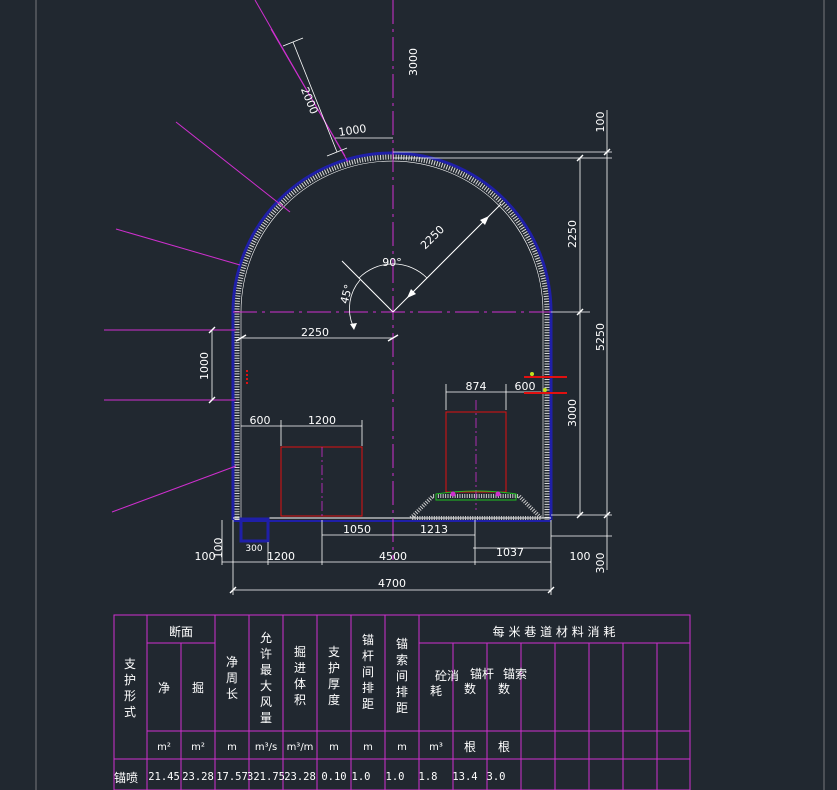  I want to click on dim-label-1213: 1213, so click(434, 529).